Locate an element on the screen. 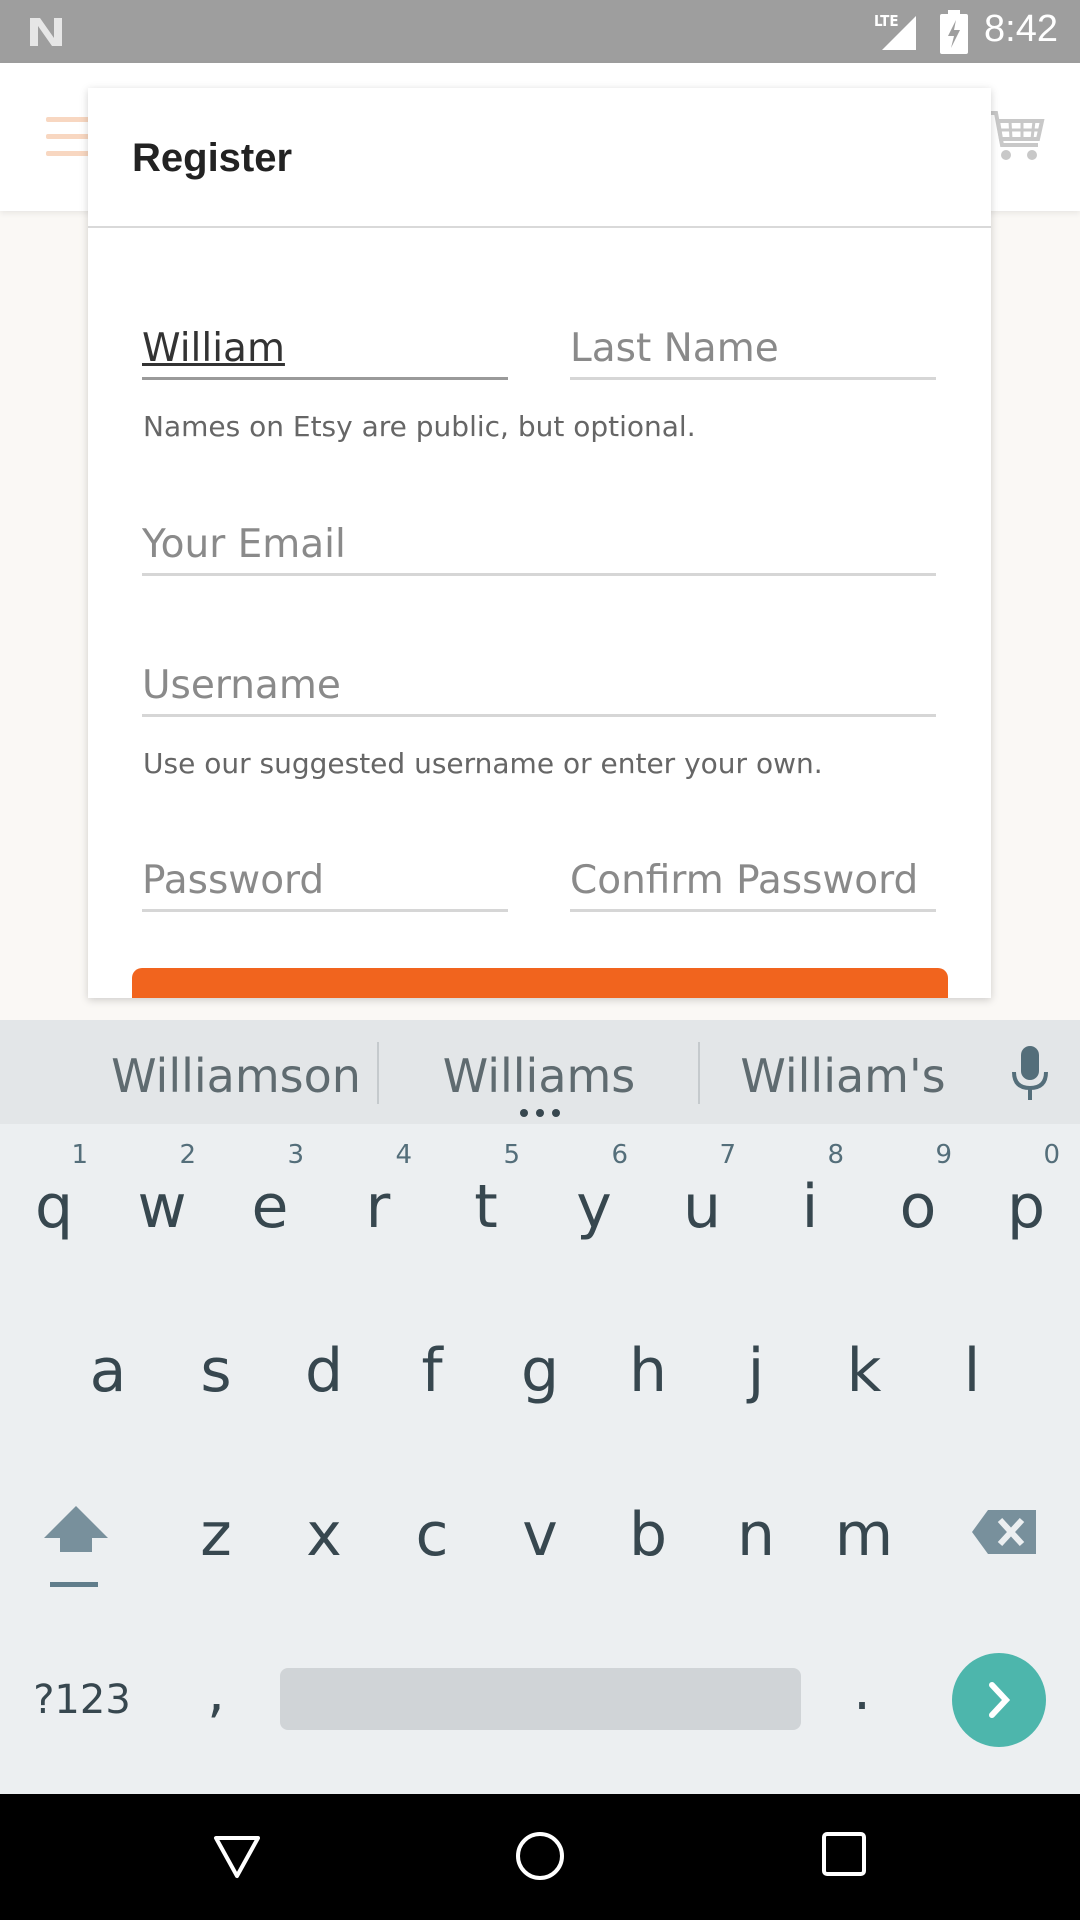 This screenshot has height=1920, width=1080. key-digit: 7 is located at coordinates (727, 1155).